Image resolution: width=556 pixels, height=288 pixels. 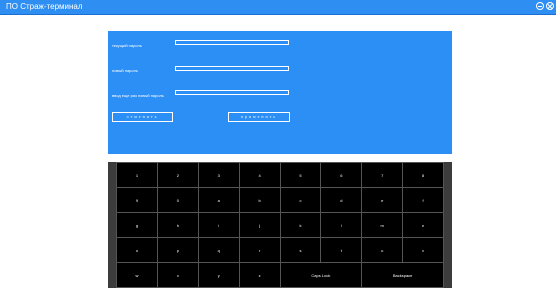 What do you see at coordinates (232, 68) in the screenshot?
I see `new-password-field` at bounding box center [232, 68].